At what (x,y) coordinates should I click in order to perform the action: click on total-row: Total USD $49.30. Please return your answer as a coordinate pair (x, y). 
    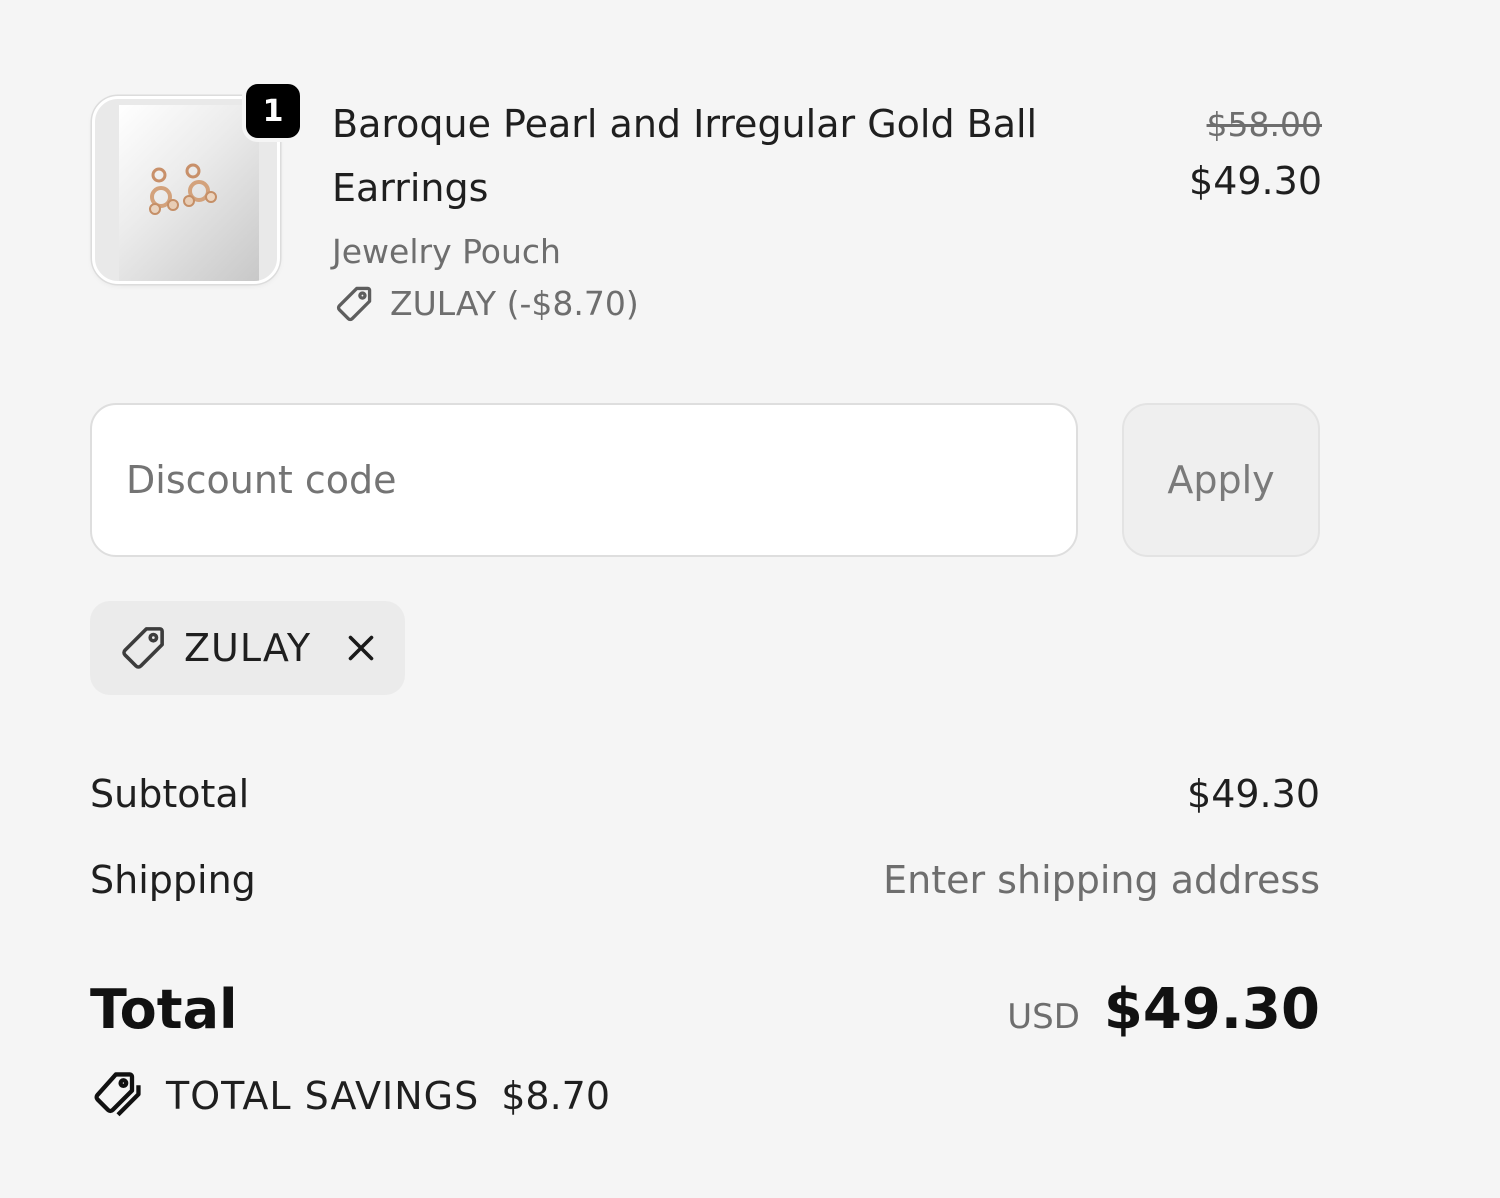
    Looking at the image, I should click on (705, 1009).